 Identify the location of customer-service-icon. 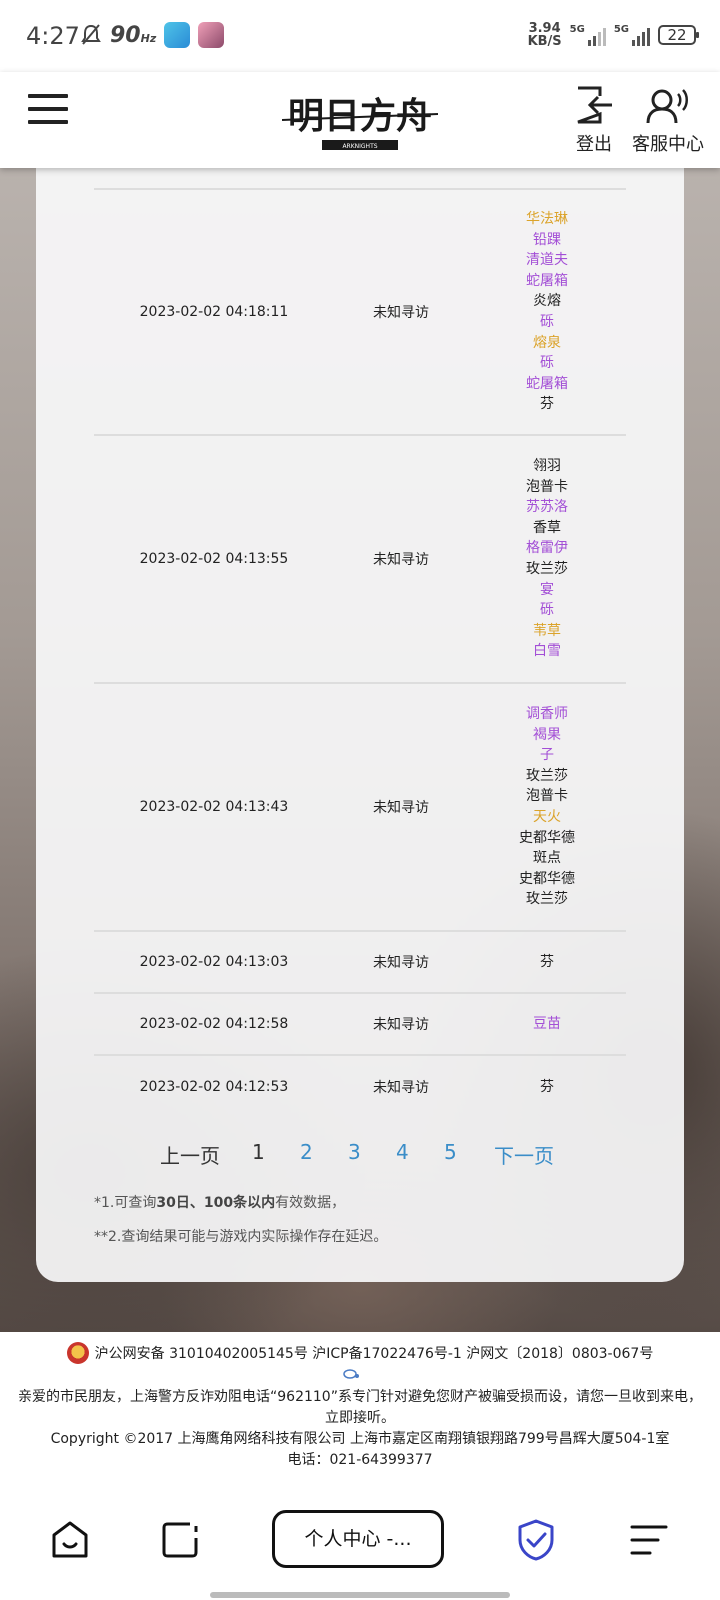
(667, 106).